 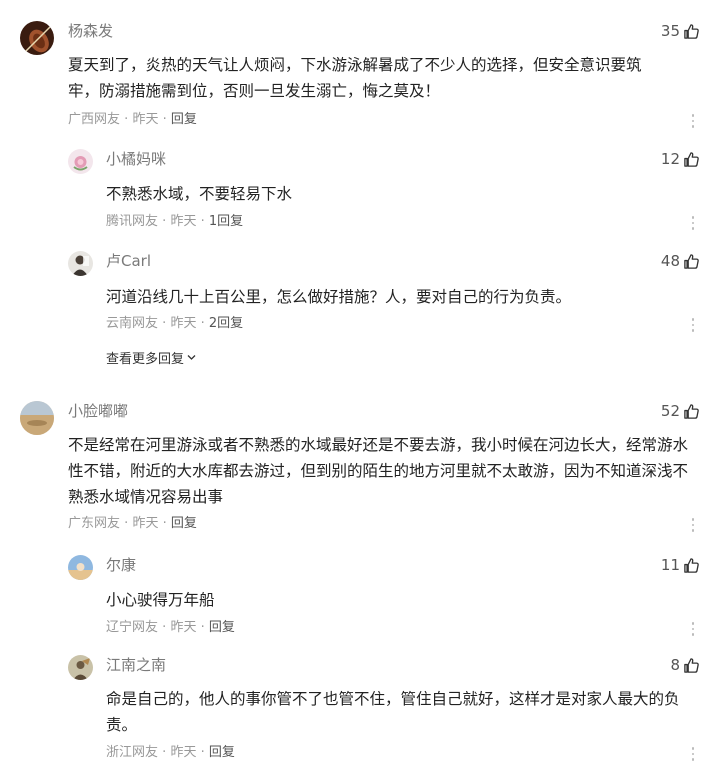 I want to click on username: 尔康, so click(x=121, y=565).